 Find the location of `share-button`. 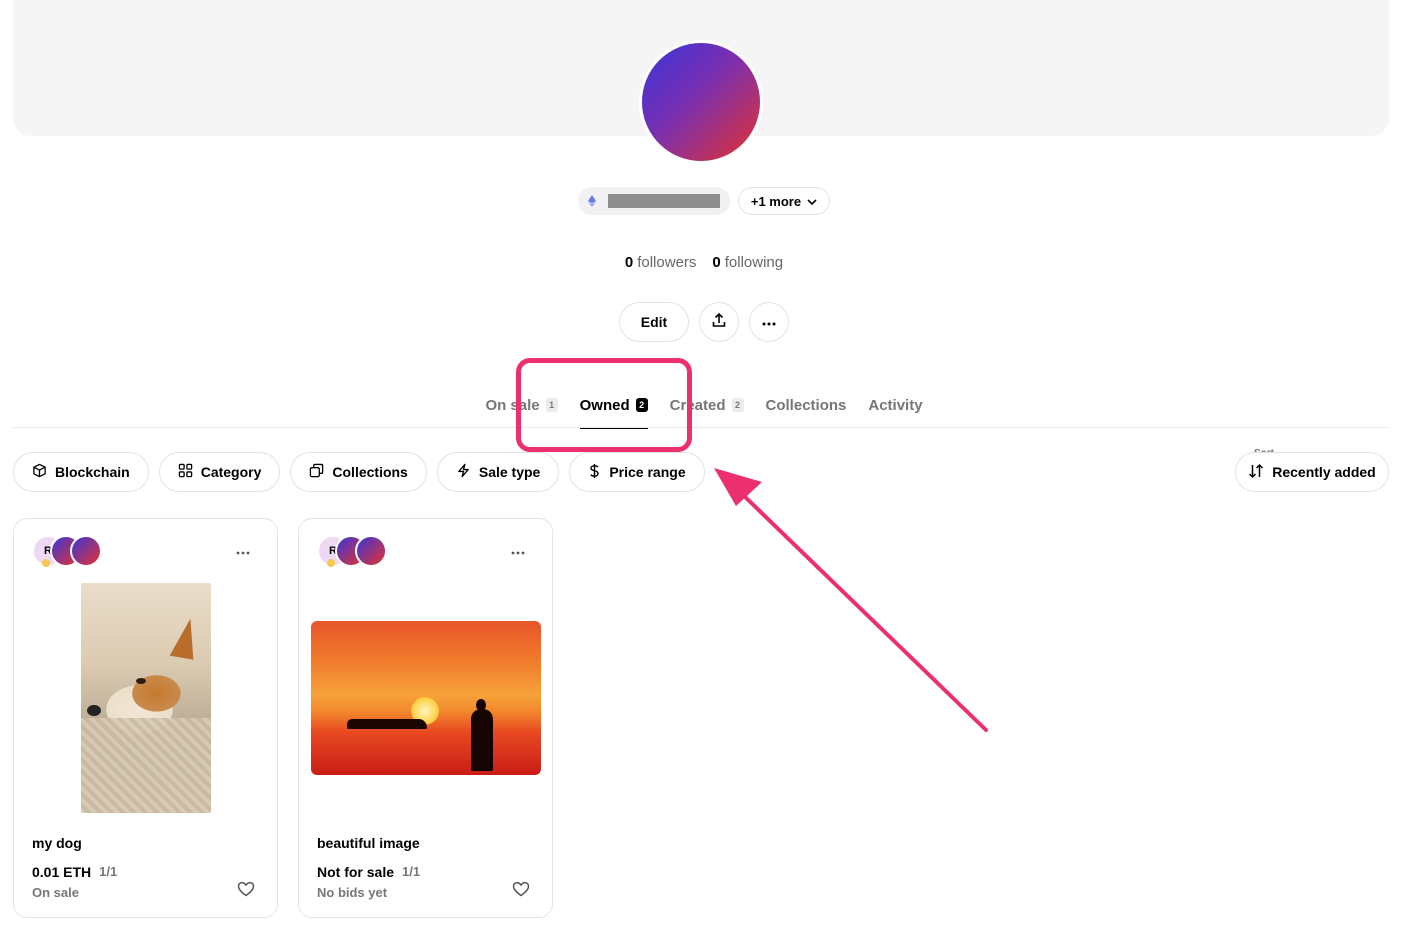

share-button is located at coordinates (719, 322).